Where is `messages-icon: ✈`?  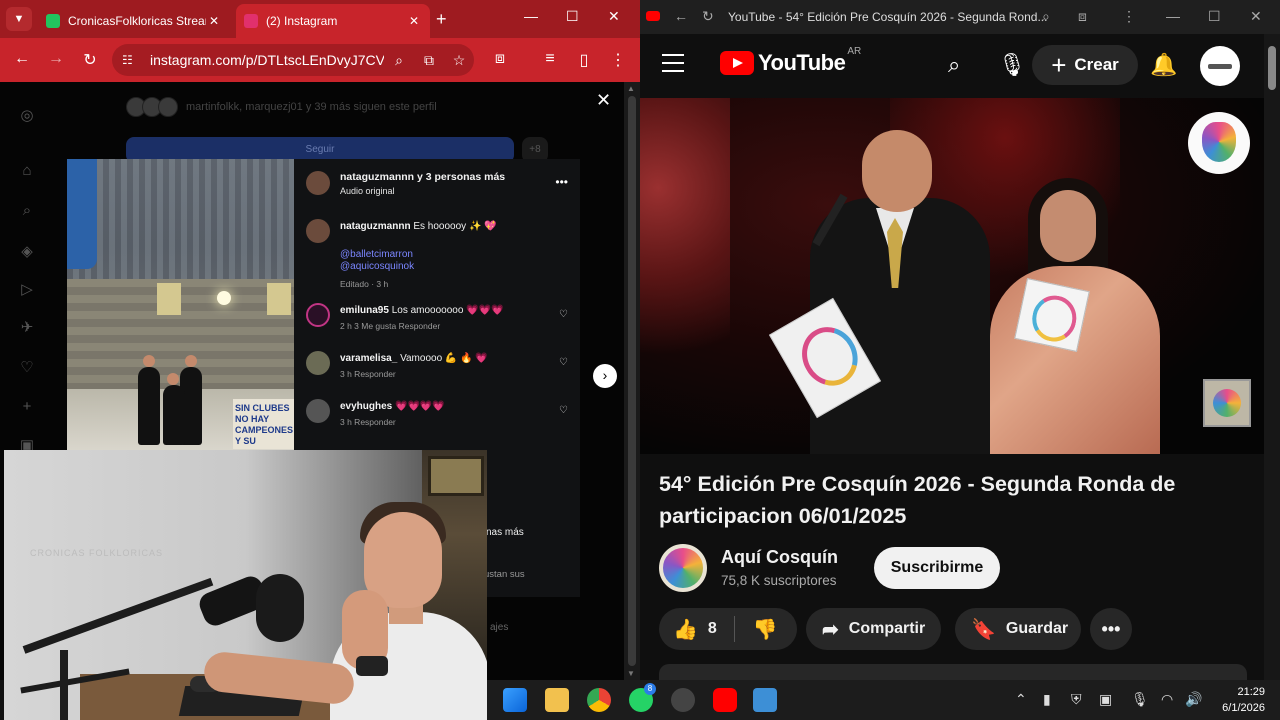
messages-icon: ✈ is located at coordinates (27, 327).